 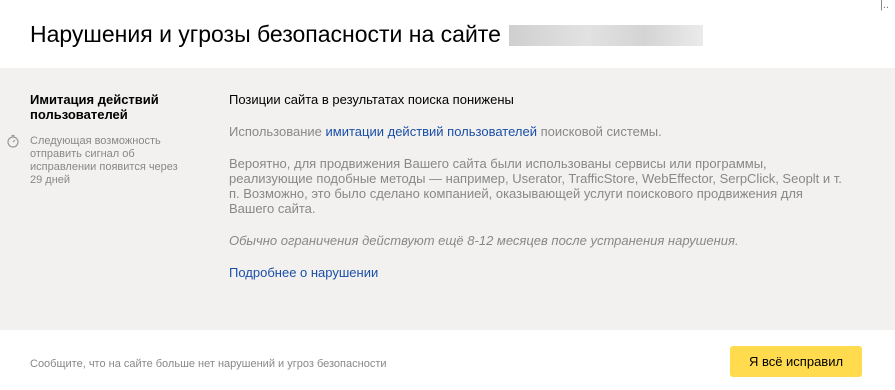 What do you see at coordinates (275, 131) in the screenshot?
I see `usage-prefix: Использование` at bounding box center [275, 131].